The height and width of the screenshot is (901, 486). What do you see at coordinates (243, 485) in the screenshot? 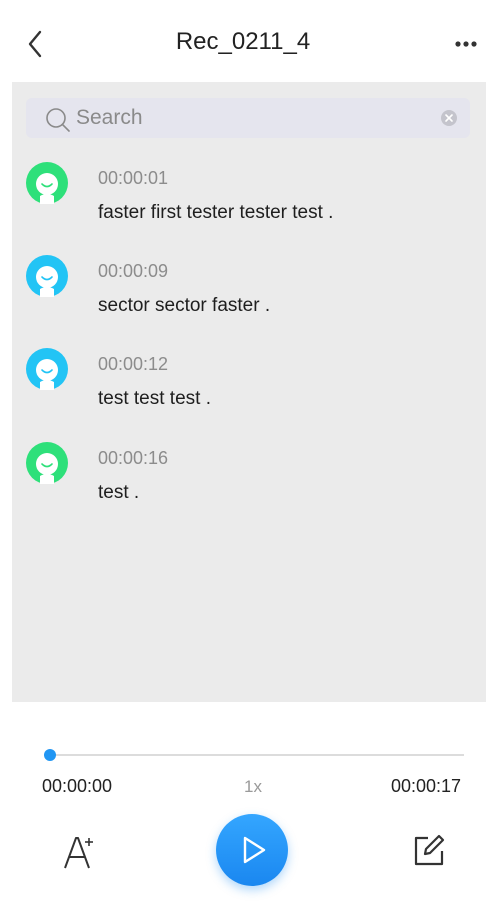
I see `transcript-item: 00:00:16 test .` at bounding box center [243, 485].